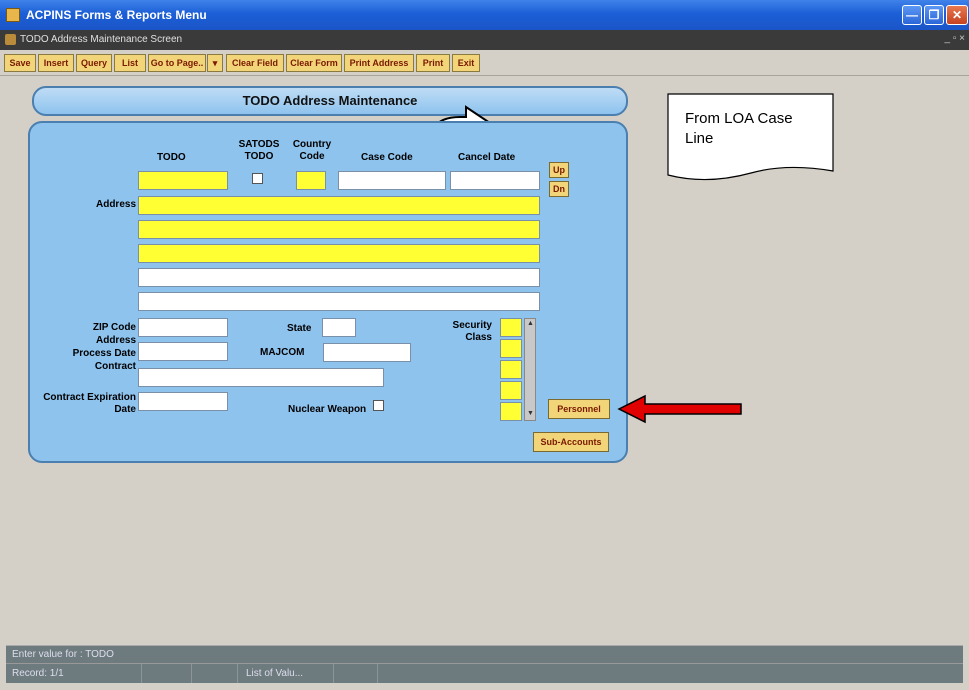  What do you see at coordinates (38, 673) in the screenshot?
I see `record-indicator: Record: 1/1` at bounding box center [38, 673].